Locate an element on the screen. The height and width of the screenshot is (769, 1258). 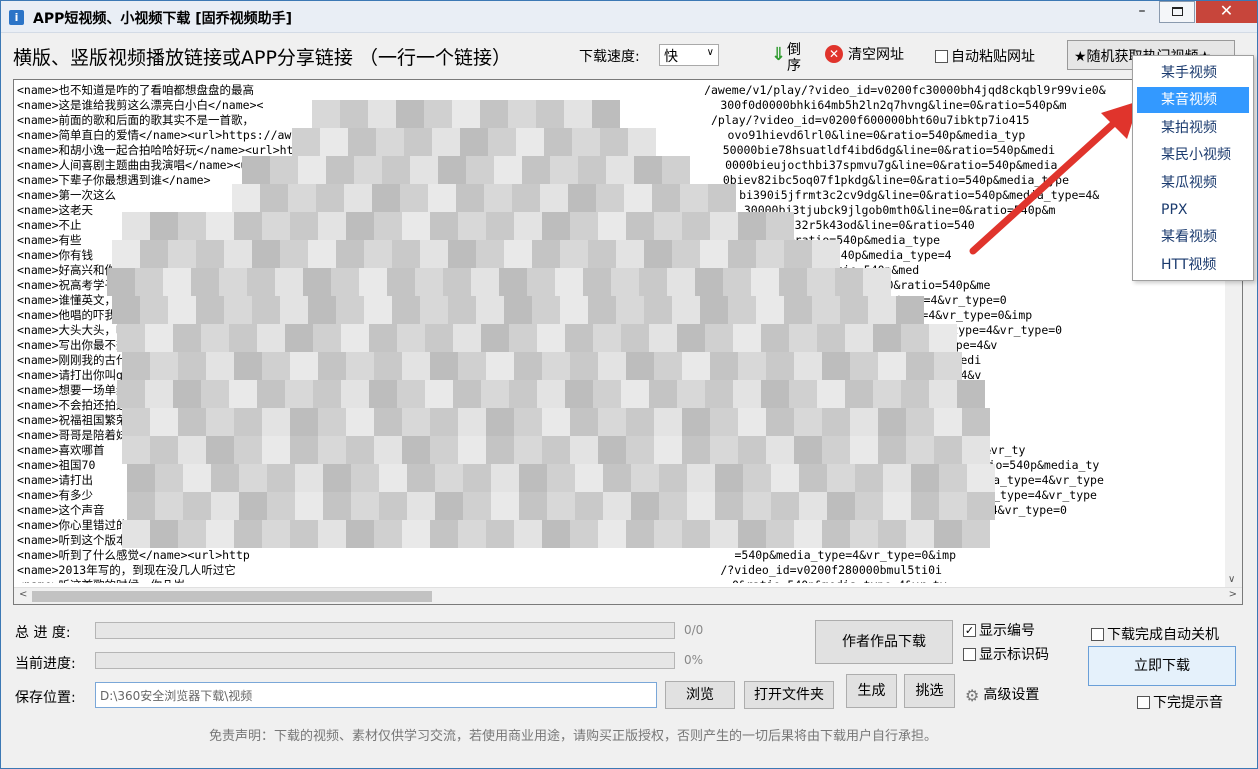
menu-item: 某看视频 is located at coordinates (1193, 237).